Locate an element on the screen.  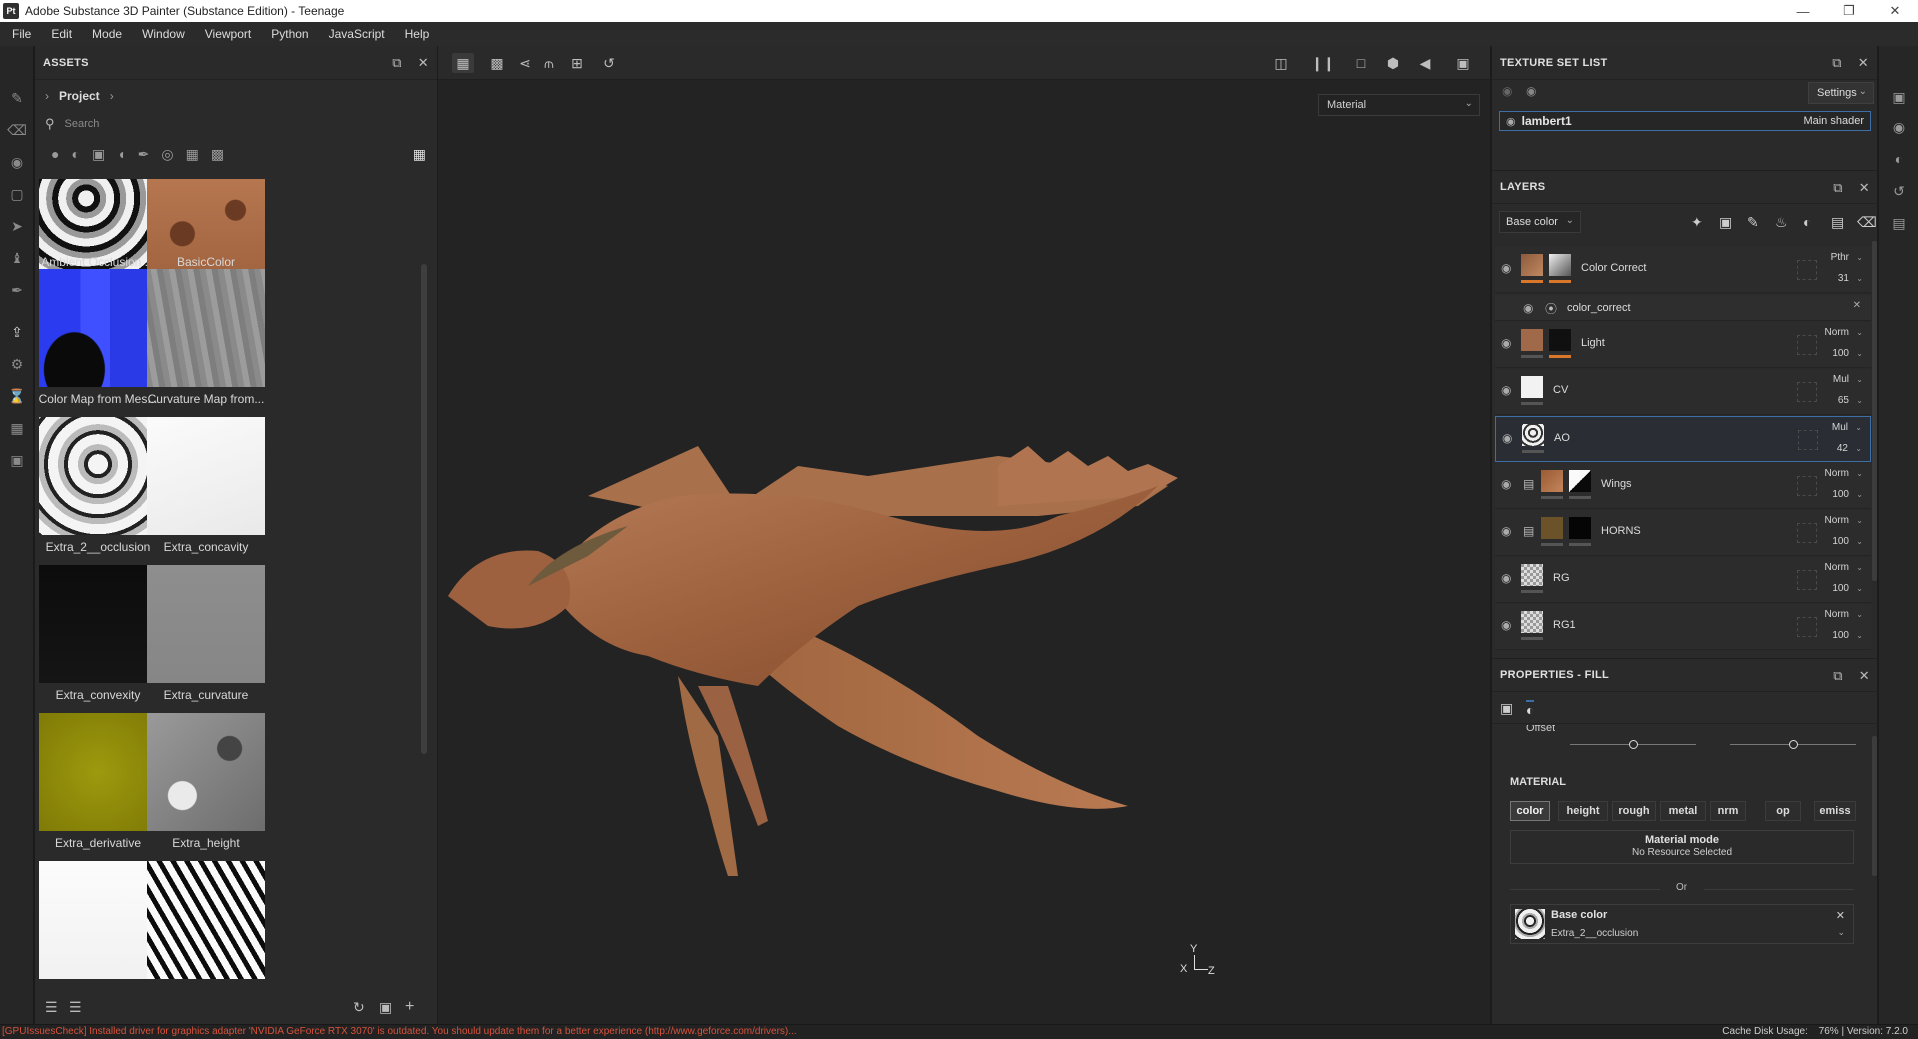
base-color-resource: Extra_2__occlusion is located at coordinates (1594, 933).